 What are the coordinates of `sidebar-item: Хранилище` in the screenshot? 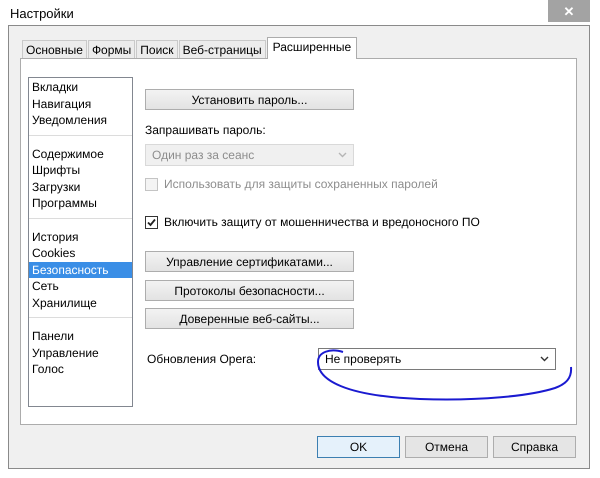 It's located at (80, 302).